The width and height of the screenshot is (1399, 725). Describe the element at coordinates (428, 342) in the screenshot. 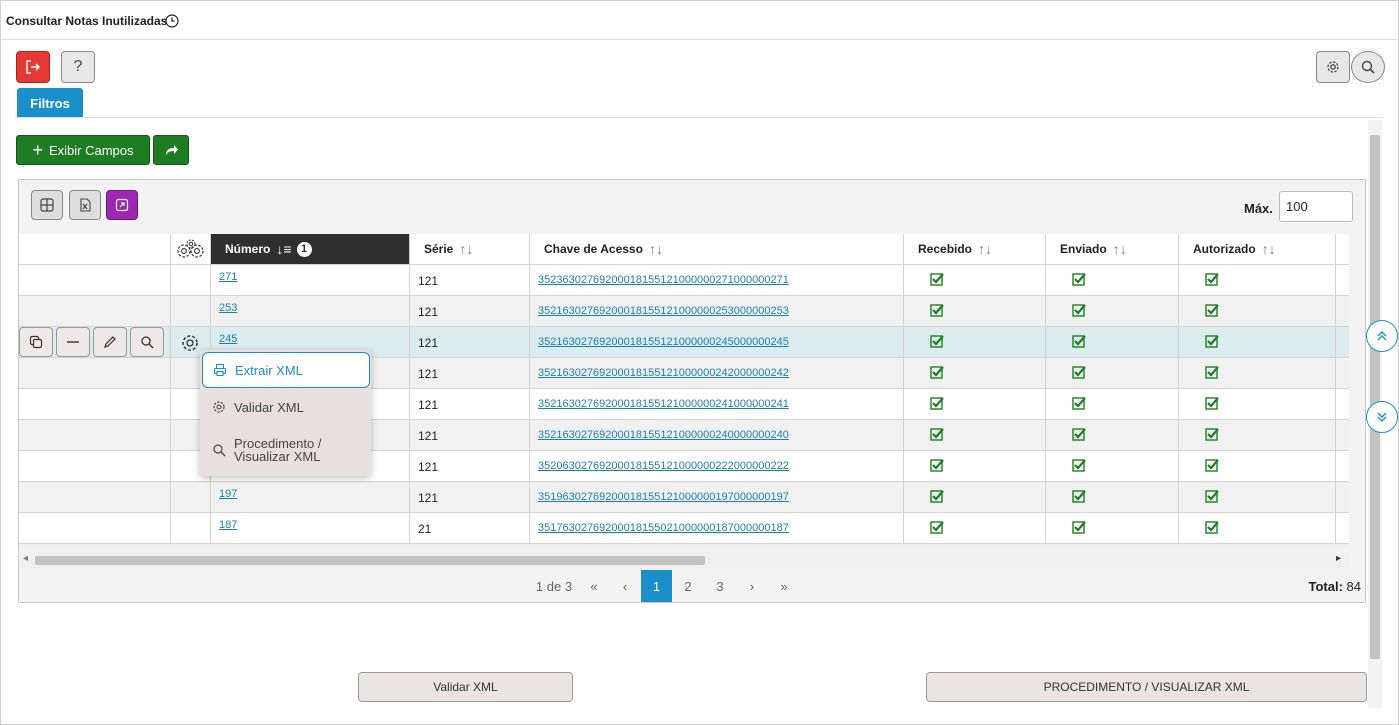

I see `serie-value: 121` at that location.